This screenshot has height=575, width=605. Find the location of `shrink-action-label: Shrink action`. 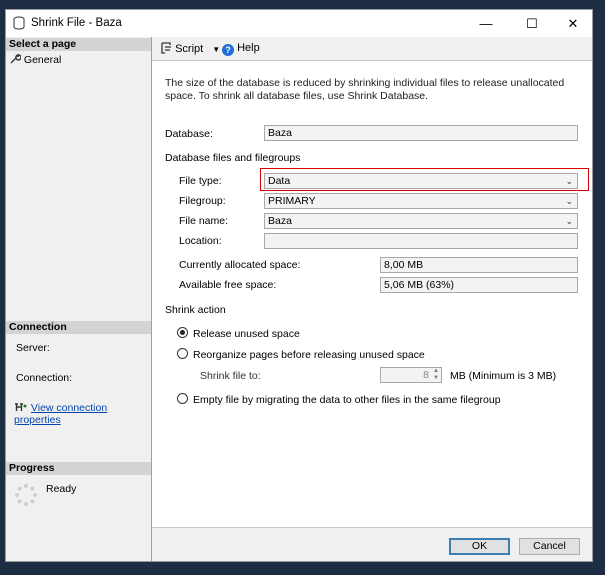

shrink-action-label: Shrink action is located at coordinates (195, 310).